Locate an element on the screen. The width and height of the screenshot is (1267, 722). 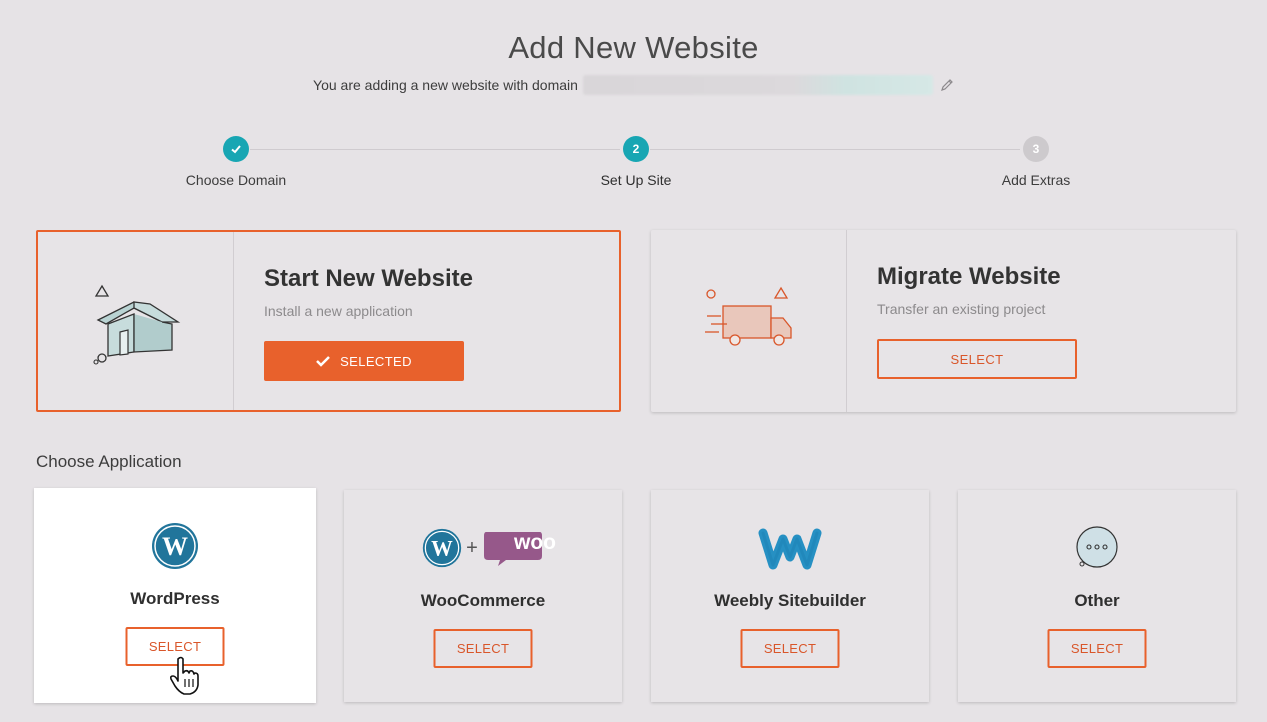
card-description: Transfer an existing project is located at coordinates (961, 309).